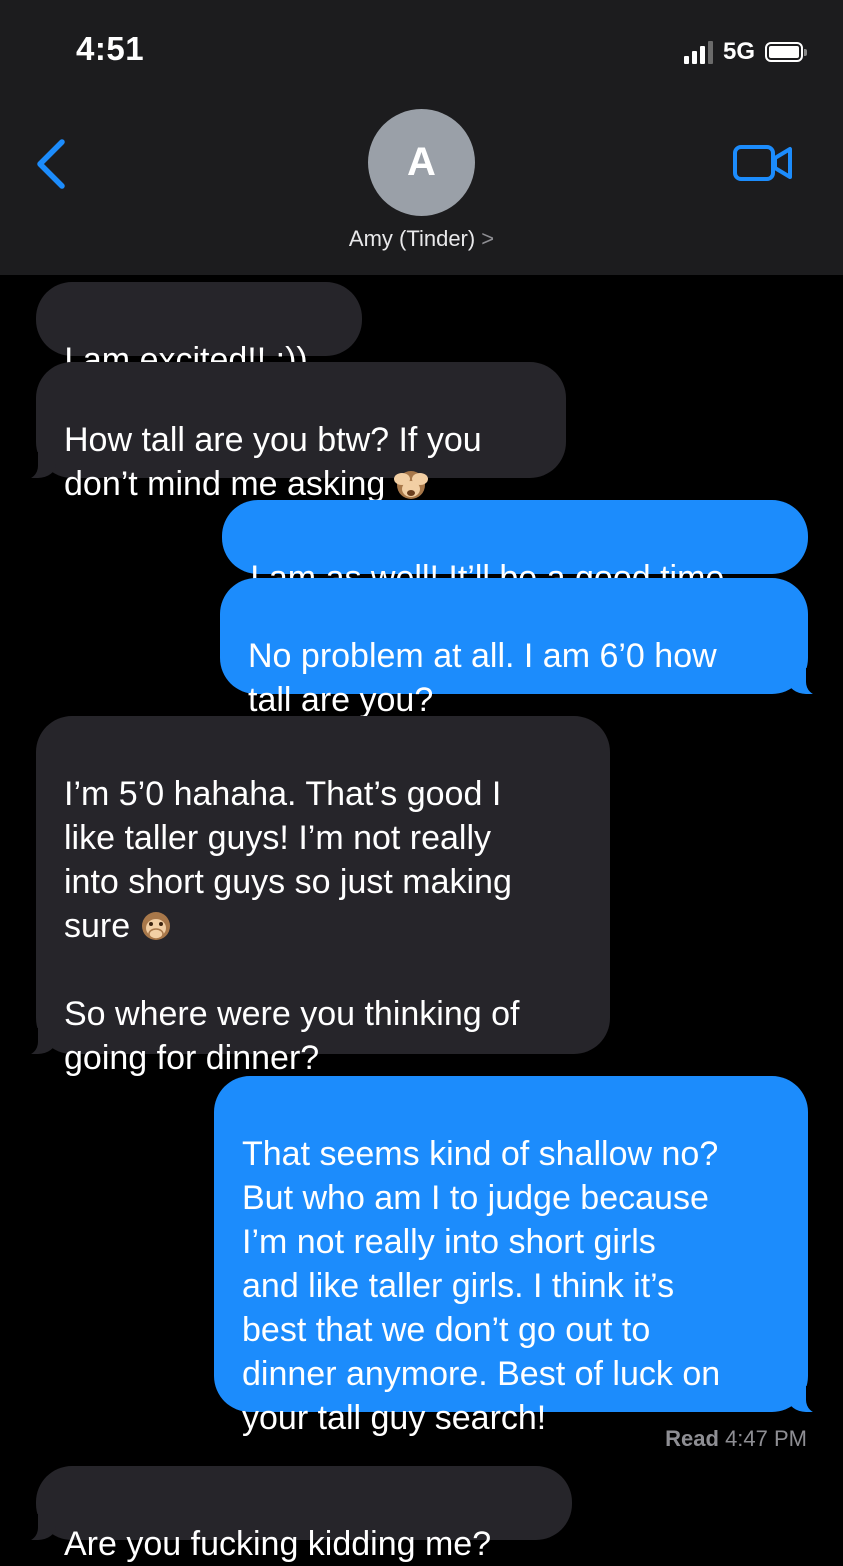 This screenshot has width=843, height=1566. Describe the element at coordinates (766, 1438) in the screenshot. I see `read-time: 4:47 PM` at that location.